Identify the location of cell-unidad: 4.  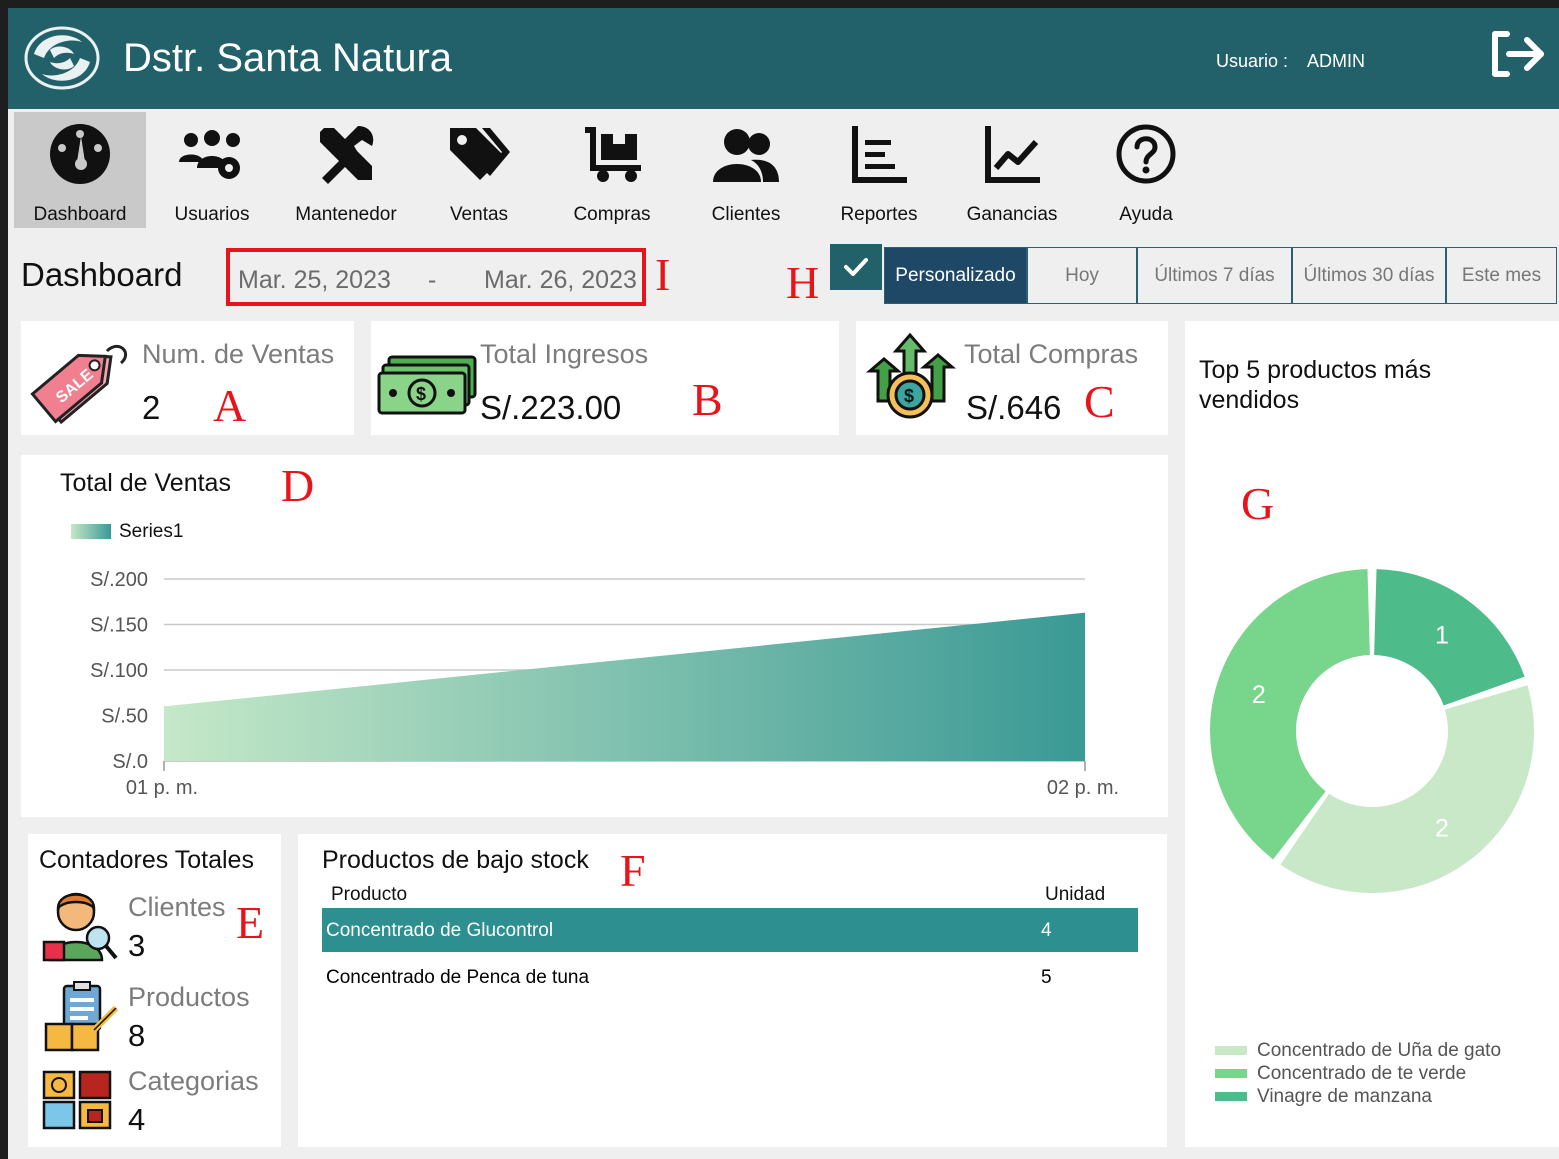
(1046, 930).